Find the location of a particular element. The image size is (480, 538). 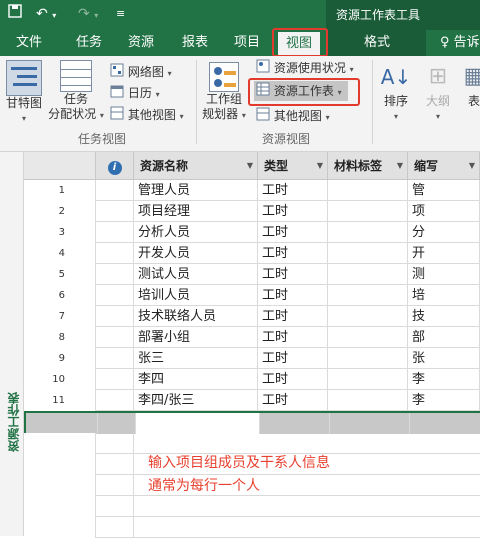

task-usage-button: 任务 分配状况 ▾ is located at coordinates (76, 91).